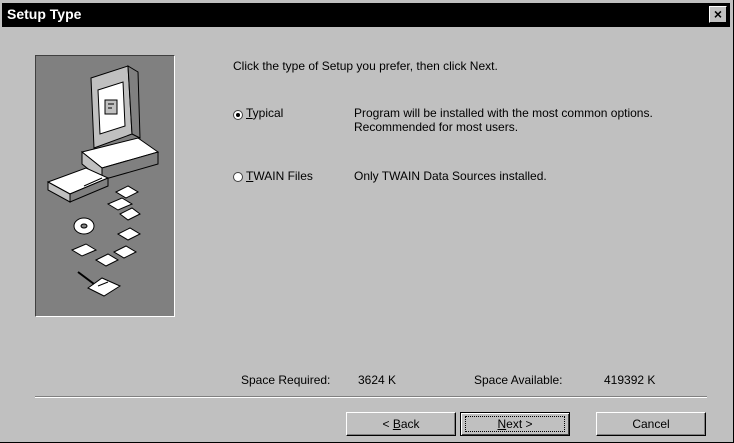 This screenshot has height=443, width=734. What do you see at coordinates (371, 397) in the screenshot?
I see `separator-line` at bounding box center [371, 397].